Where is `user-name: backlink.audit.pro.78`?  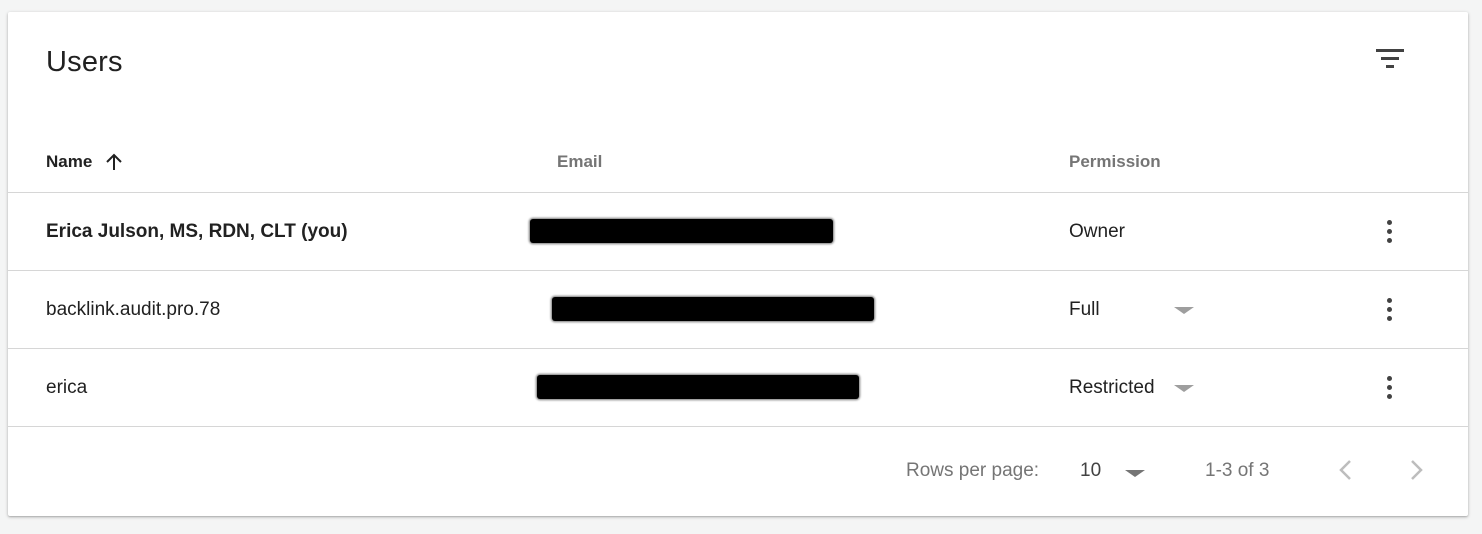
user-name: backlink.audit.pro.78 is located at coordinates (133, 309).